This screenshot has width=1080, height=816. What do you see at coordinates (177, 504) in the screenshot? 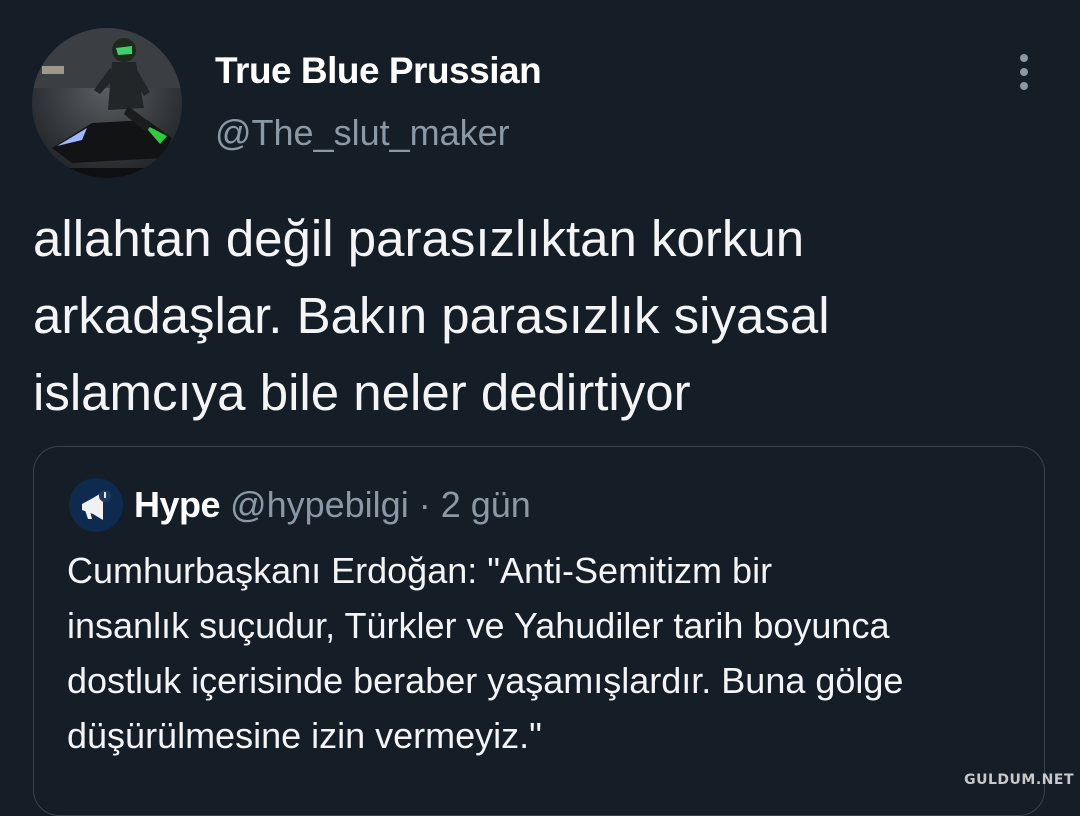
I see `quoted-author-name: Hype` at bounding box center [177, 504].